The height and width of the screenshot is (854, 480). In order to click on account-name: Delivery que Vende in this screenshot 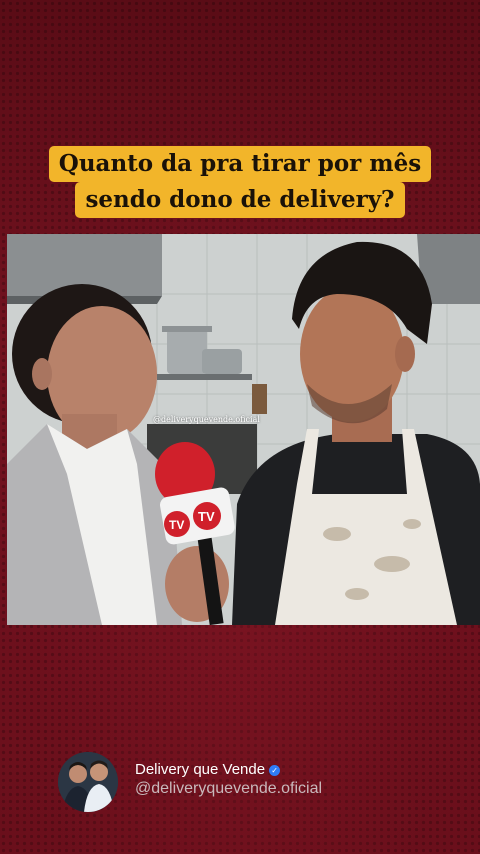, I will do `click(200, 769)`.